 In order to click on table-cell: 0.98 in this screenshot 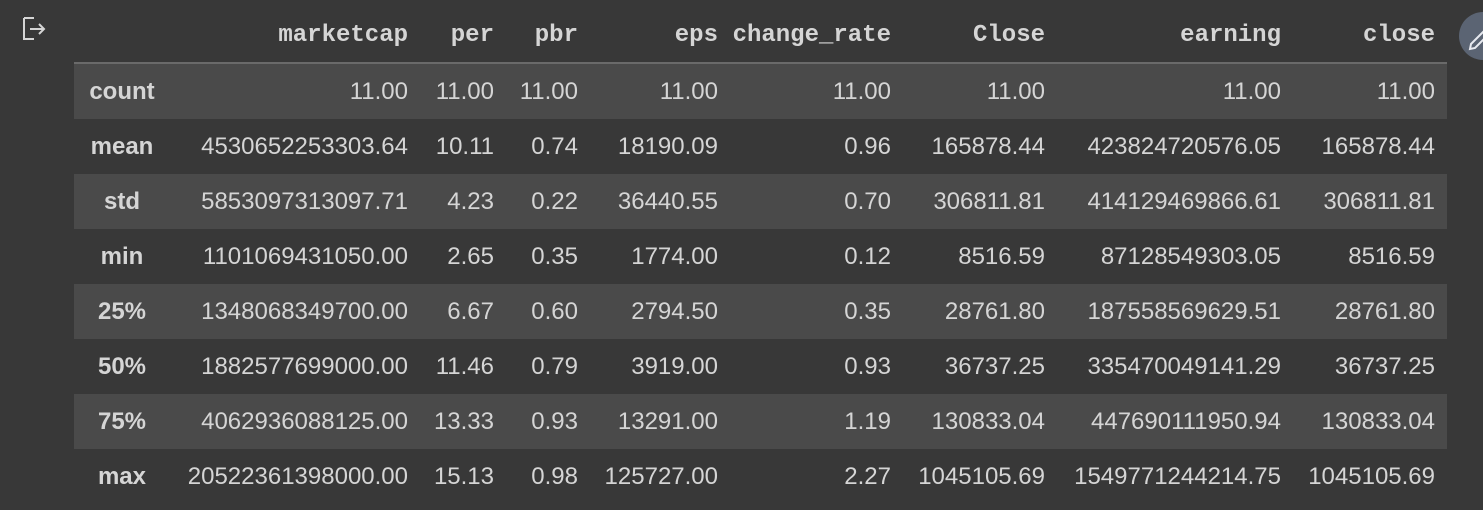, I will do `click(554, 476)`.